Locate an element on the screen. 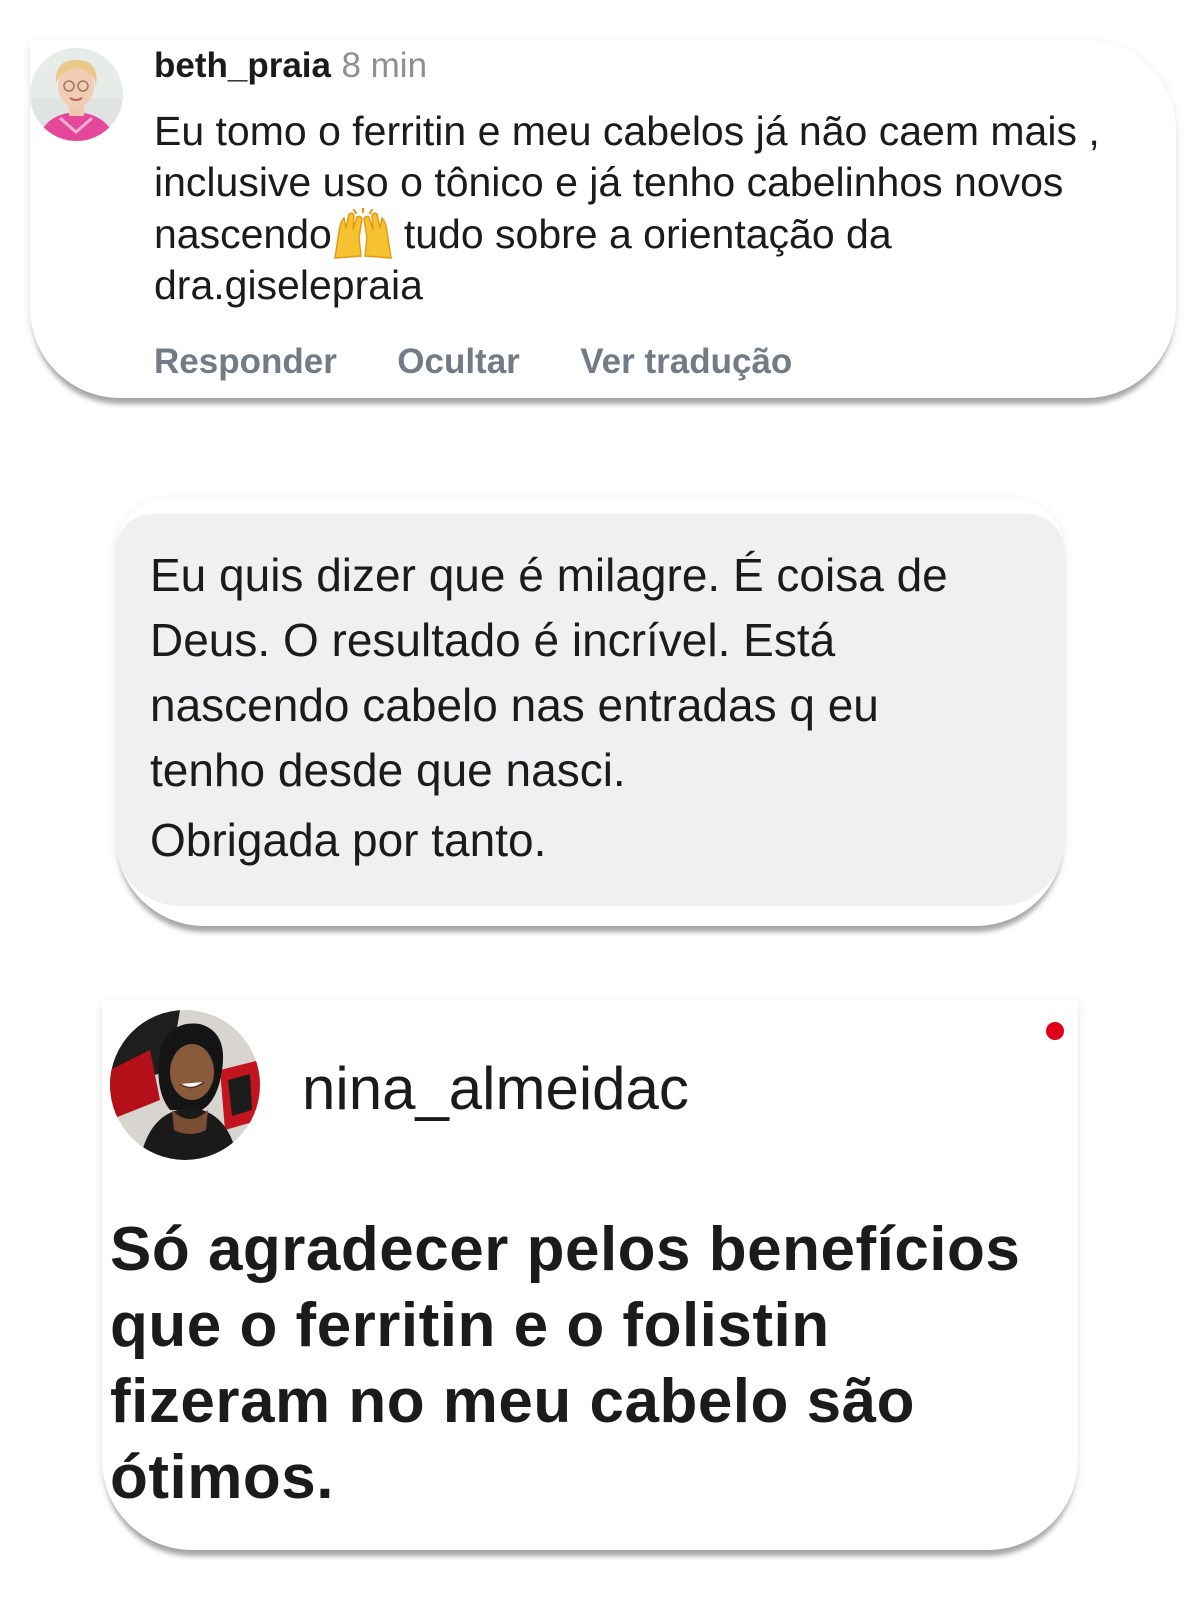 The image size is (1200, 1600). raising-hands-icon is located at coordinates (363, 233).